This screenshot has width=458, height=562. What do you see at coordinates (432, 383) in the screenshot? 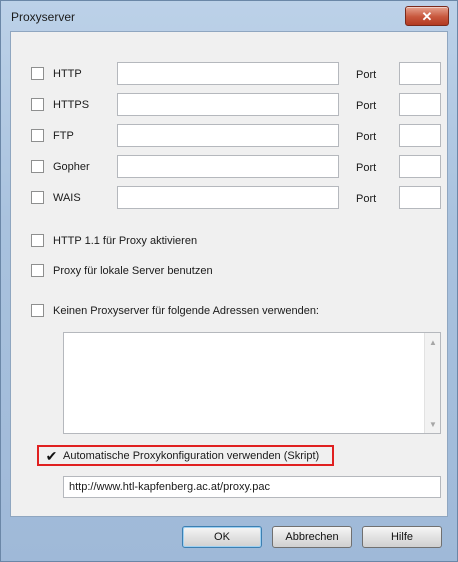
I see `vertical-scrollbar: ▲ ▼` at bounding box center [432, 383].